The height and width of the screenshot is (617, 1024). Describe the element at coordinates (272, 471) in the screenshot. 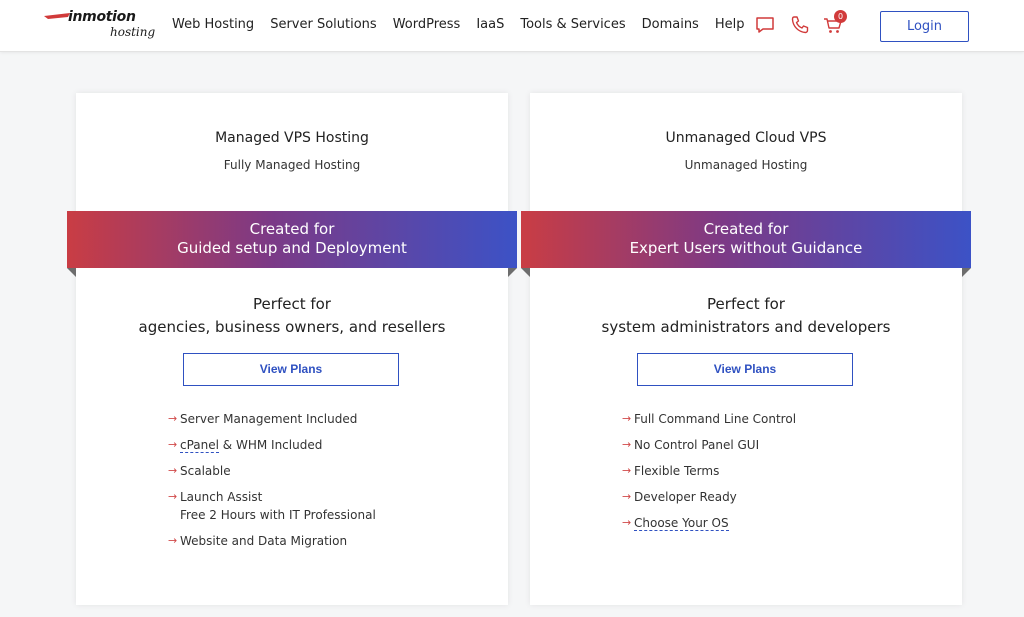

I see `feature-item: → Scalable` at that location.